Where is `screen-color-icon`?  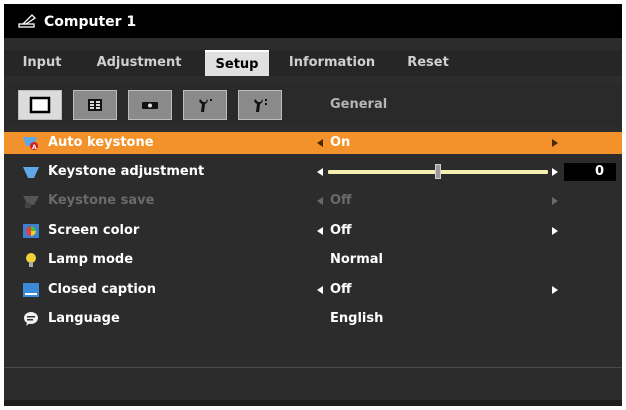
screen-color-icon is located at coordinates (31, 231).